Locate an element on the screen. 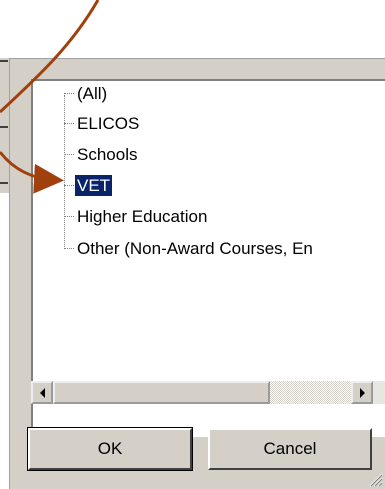 This screenshot has height=489, width=385. scroll-left-button is located at coordinates (42, 392).